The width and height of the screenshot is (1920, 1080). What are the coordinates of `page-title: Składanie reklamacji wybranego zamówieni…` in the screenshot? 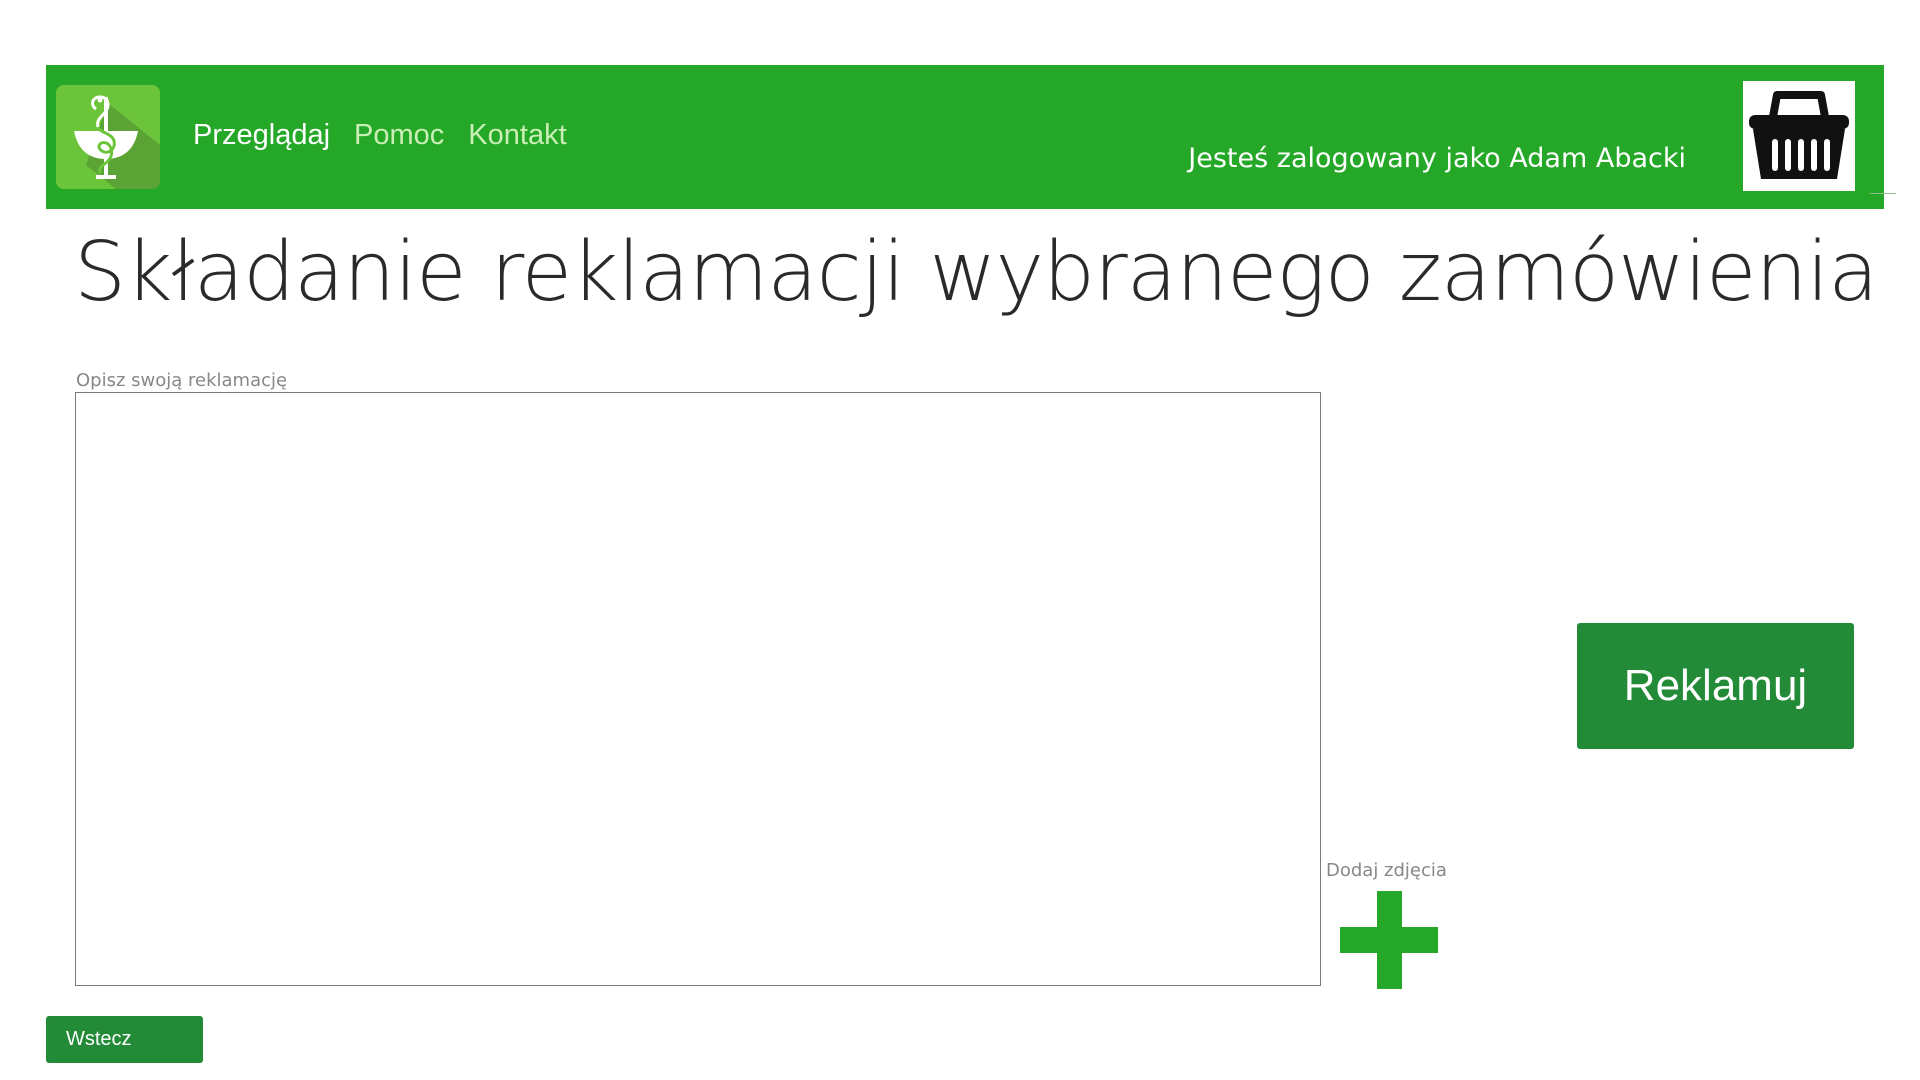 It's located at (976, 272).